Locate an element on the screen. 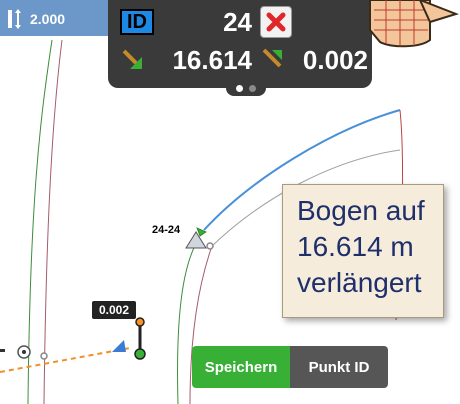 Image resolution: width=460 pixels, height=404 pixels. edge-marker is located at coordinates (2, 350).